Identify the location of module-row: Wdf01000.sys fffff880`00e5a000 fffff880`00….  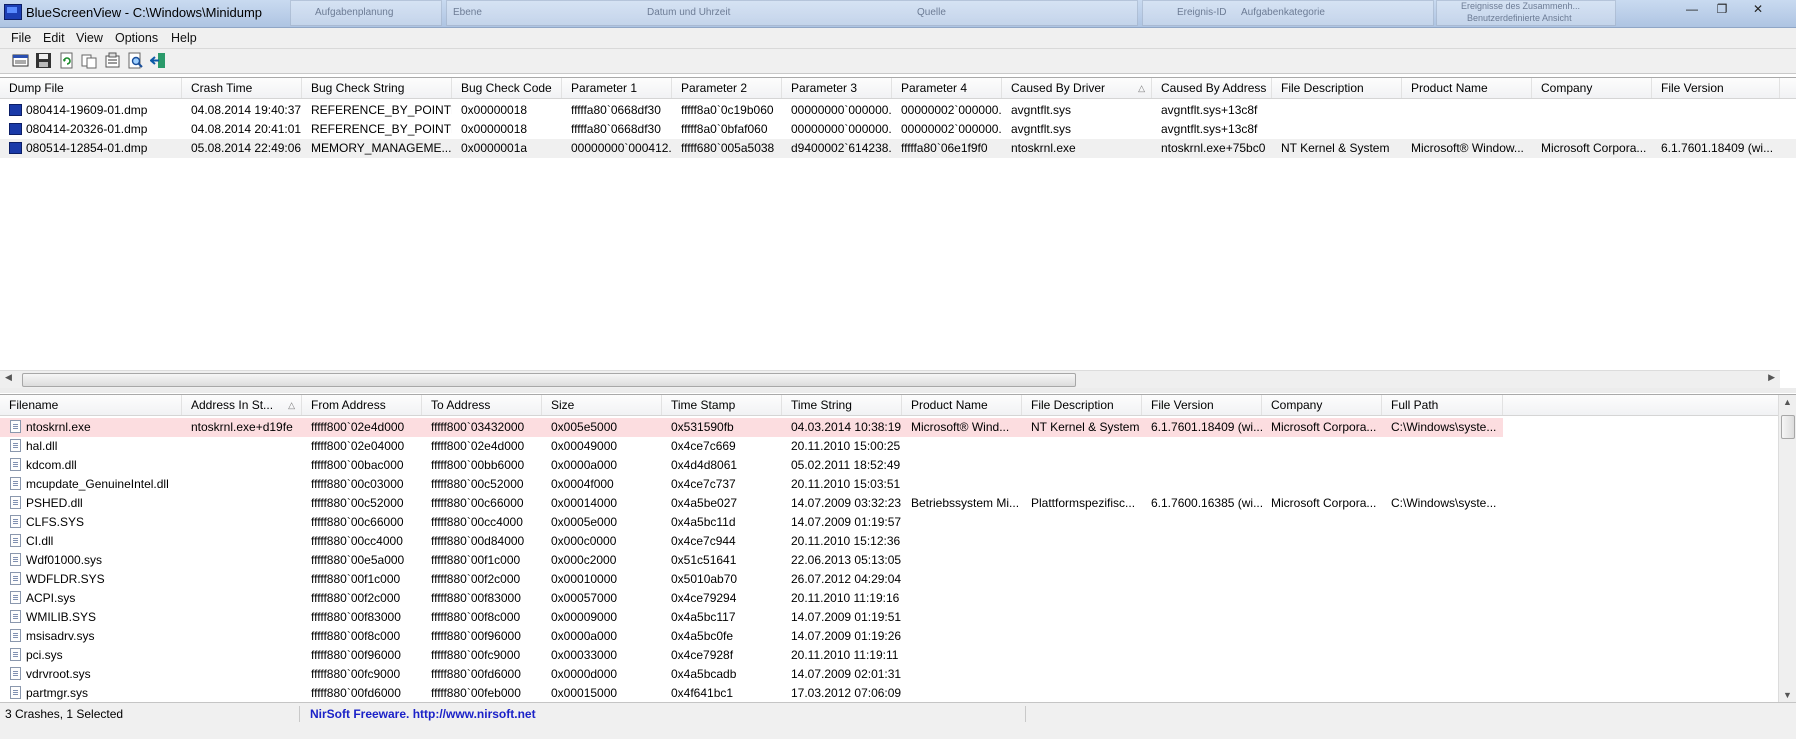
(898, 560).